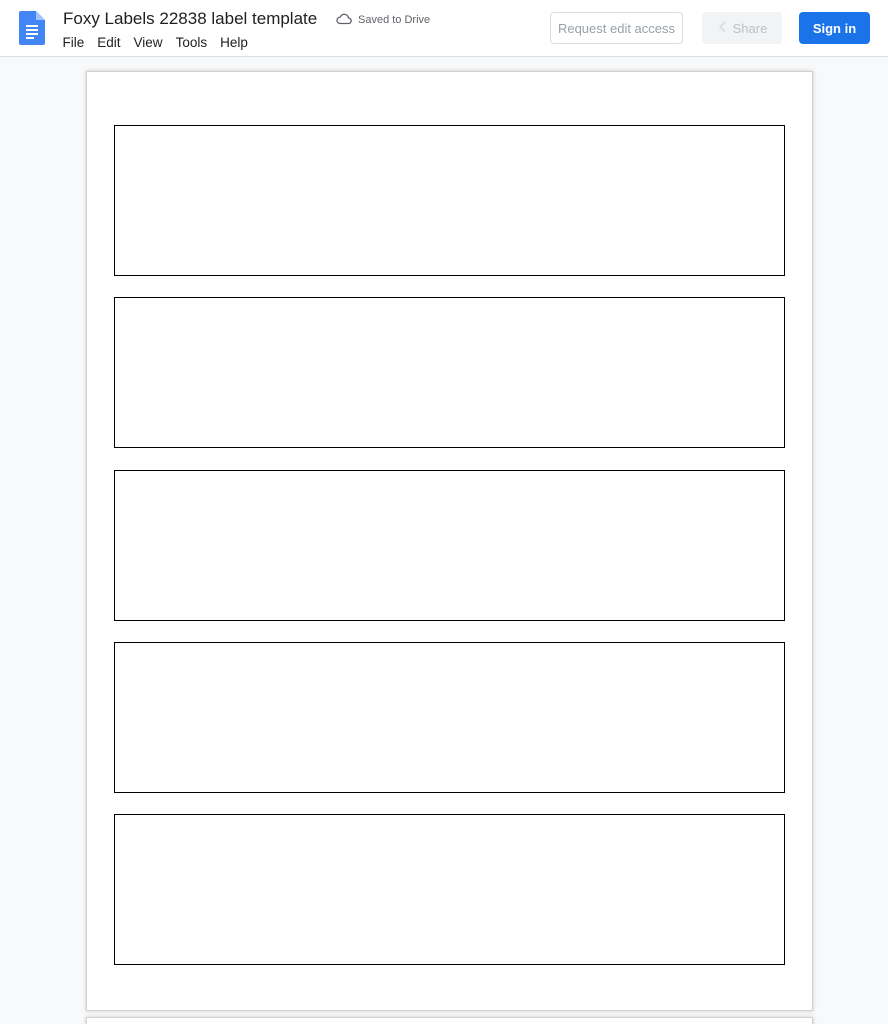  What do you see at coordinates (750, 28) in the screenshot?
I see `share-button-label: Share` at bounding box center [750, 28].